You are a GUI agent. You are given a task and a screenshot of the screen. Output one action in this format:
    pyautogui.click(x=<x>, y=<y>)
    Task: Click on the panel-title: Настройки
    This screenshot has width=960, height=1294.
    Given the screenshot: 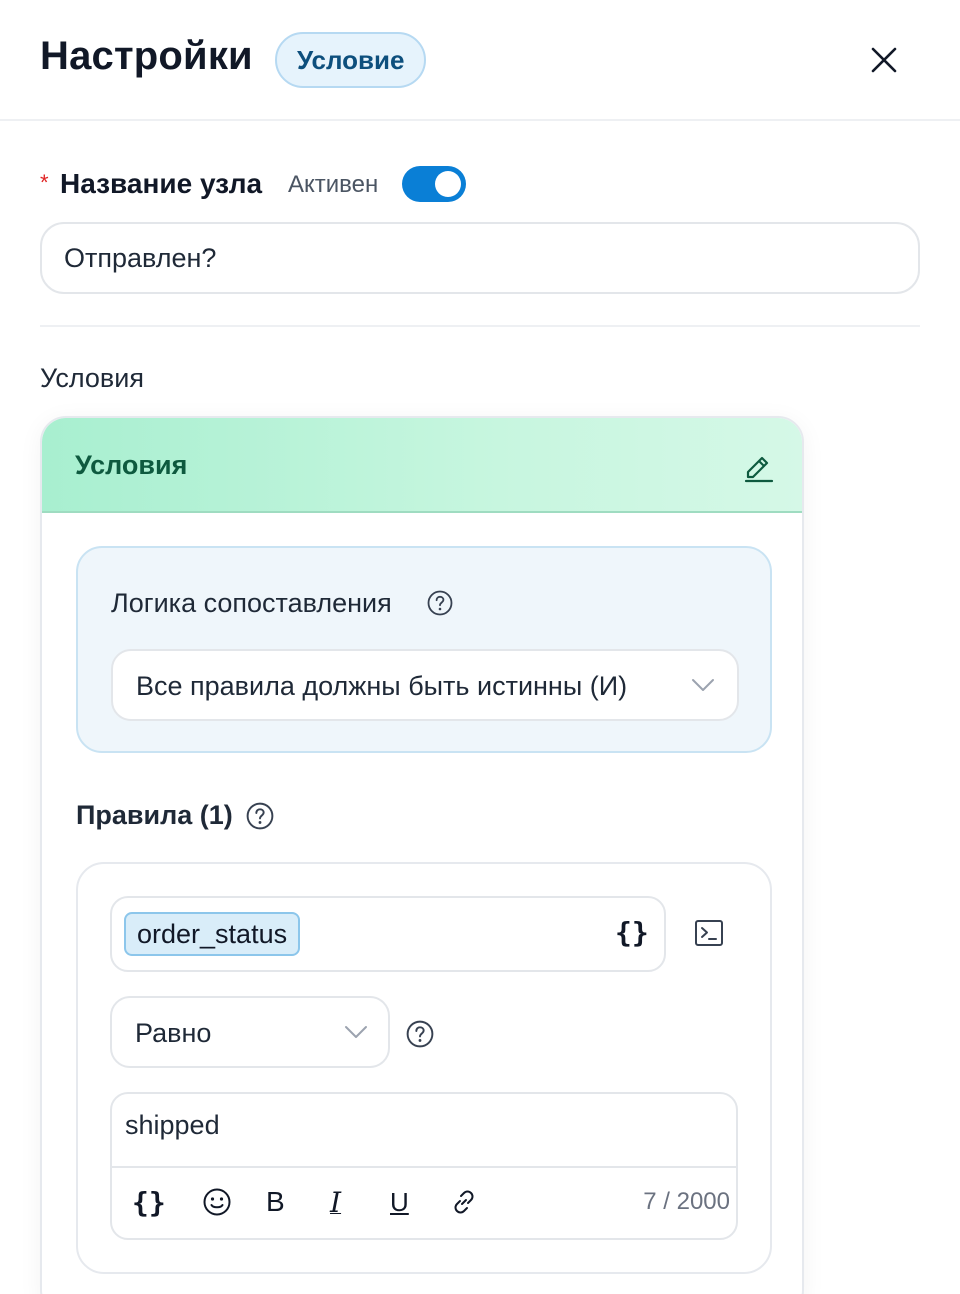 What is the action you would take?
    pyautogui.click(x=146, y=56)
    